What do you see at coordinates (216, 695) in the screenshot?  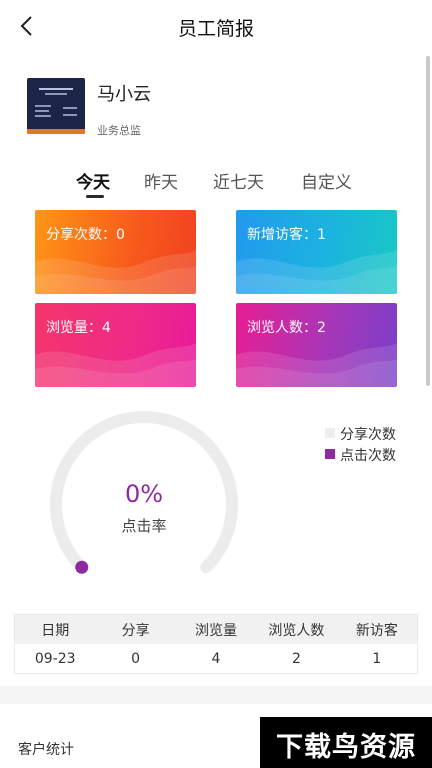 I see `section-divider` at bounding box center [216, 695].